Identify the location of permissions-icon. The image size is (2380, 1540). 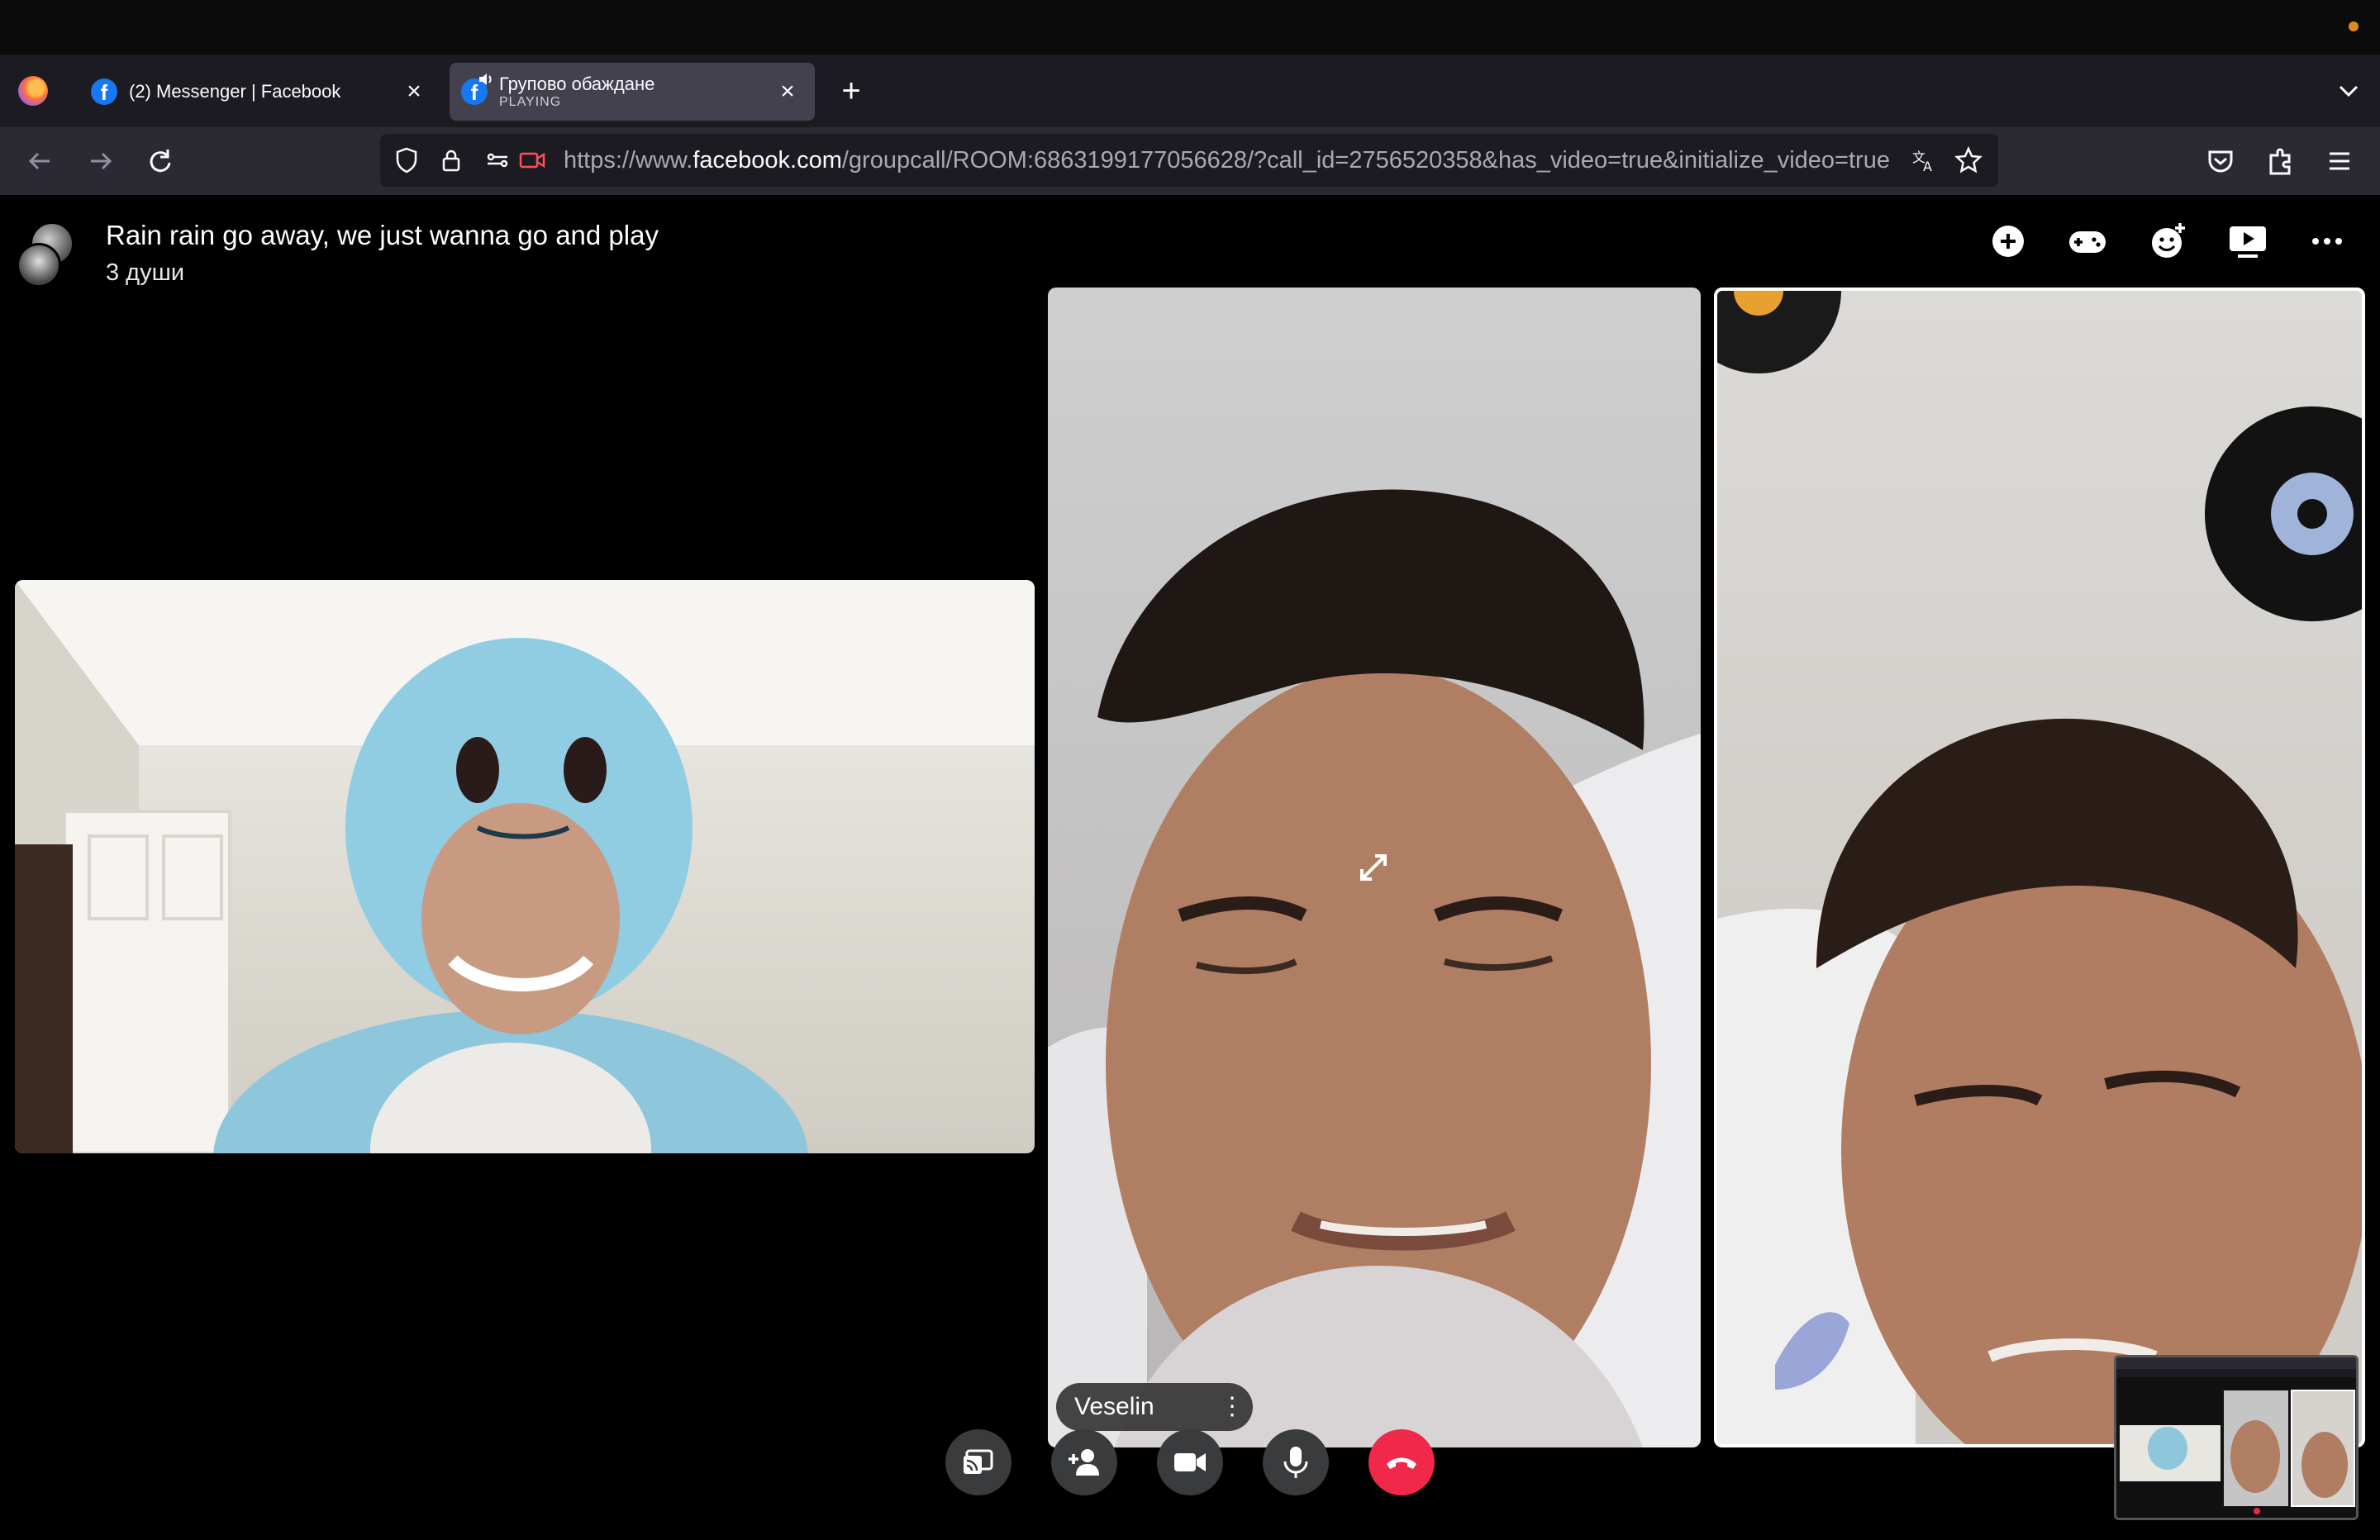
(497, 160).